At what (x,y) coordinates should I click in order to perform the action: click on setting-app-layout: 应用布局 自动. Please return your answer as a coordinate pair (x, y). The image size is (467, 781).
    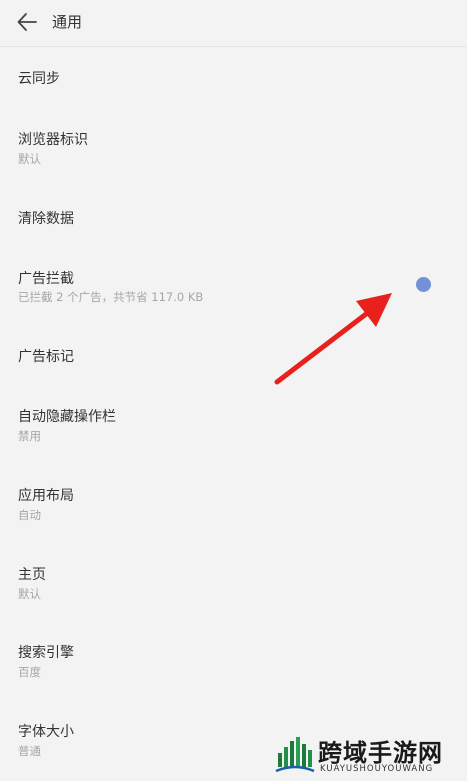
    Looking at the image, I should click on (233, 504).